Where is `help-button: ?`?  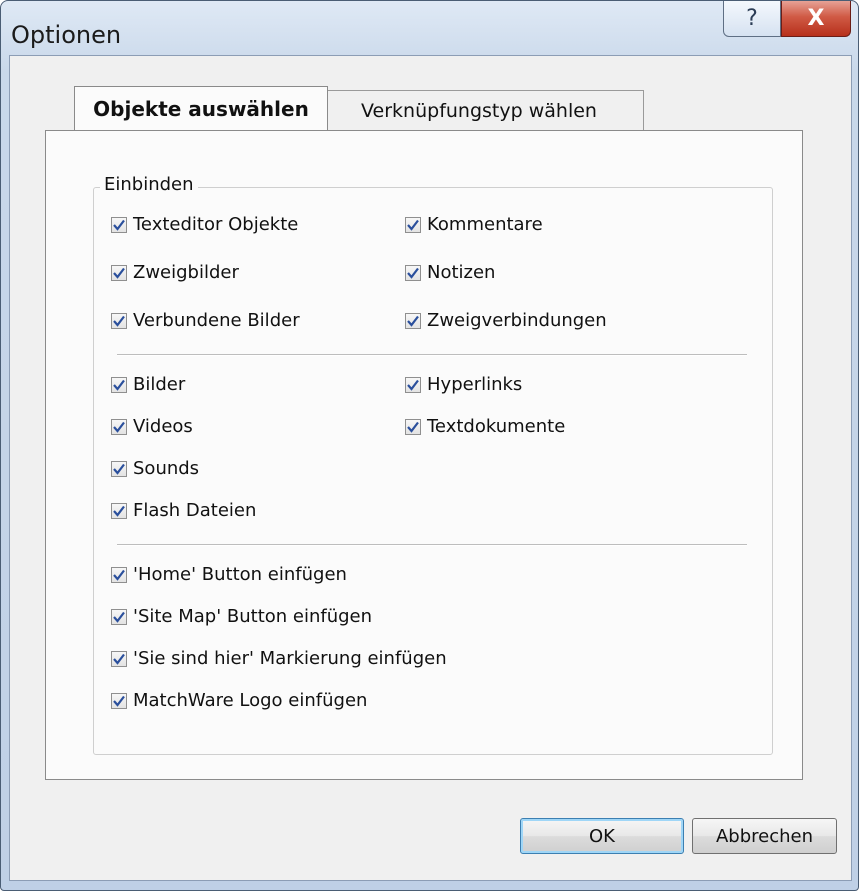 help-button: ? is located at coordinates (752, 19).